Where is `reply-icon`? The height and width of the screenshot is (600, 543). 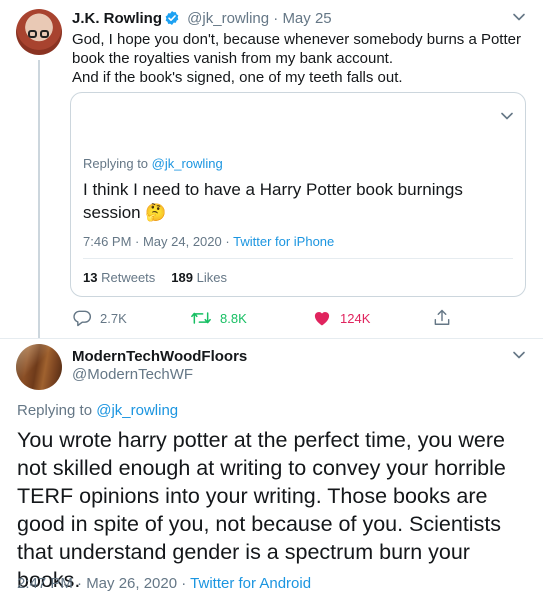
reply-icon is located at coordinates (82, 318).